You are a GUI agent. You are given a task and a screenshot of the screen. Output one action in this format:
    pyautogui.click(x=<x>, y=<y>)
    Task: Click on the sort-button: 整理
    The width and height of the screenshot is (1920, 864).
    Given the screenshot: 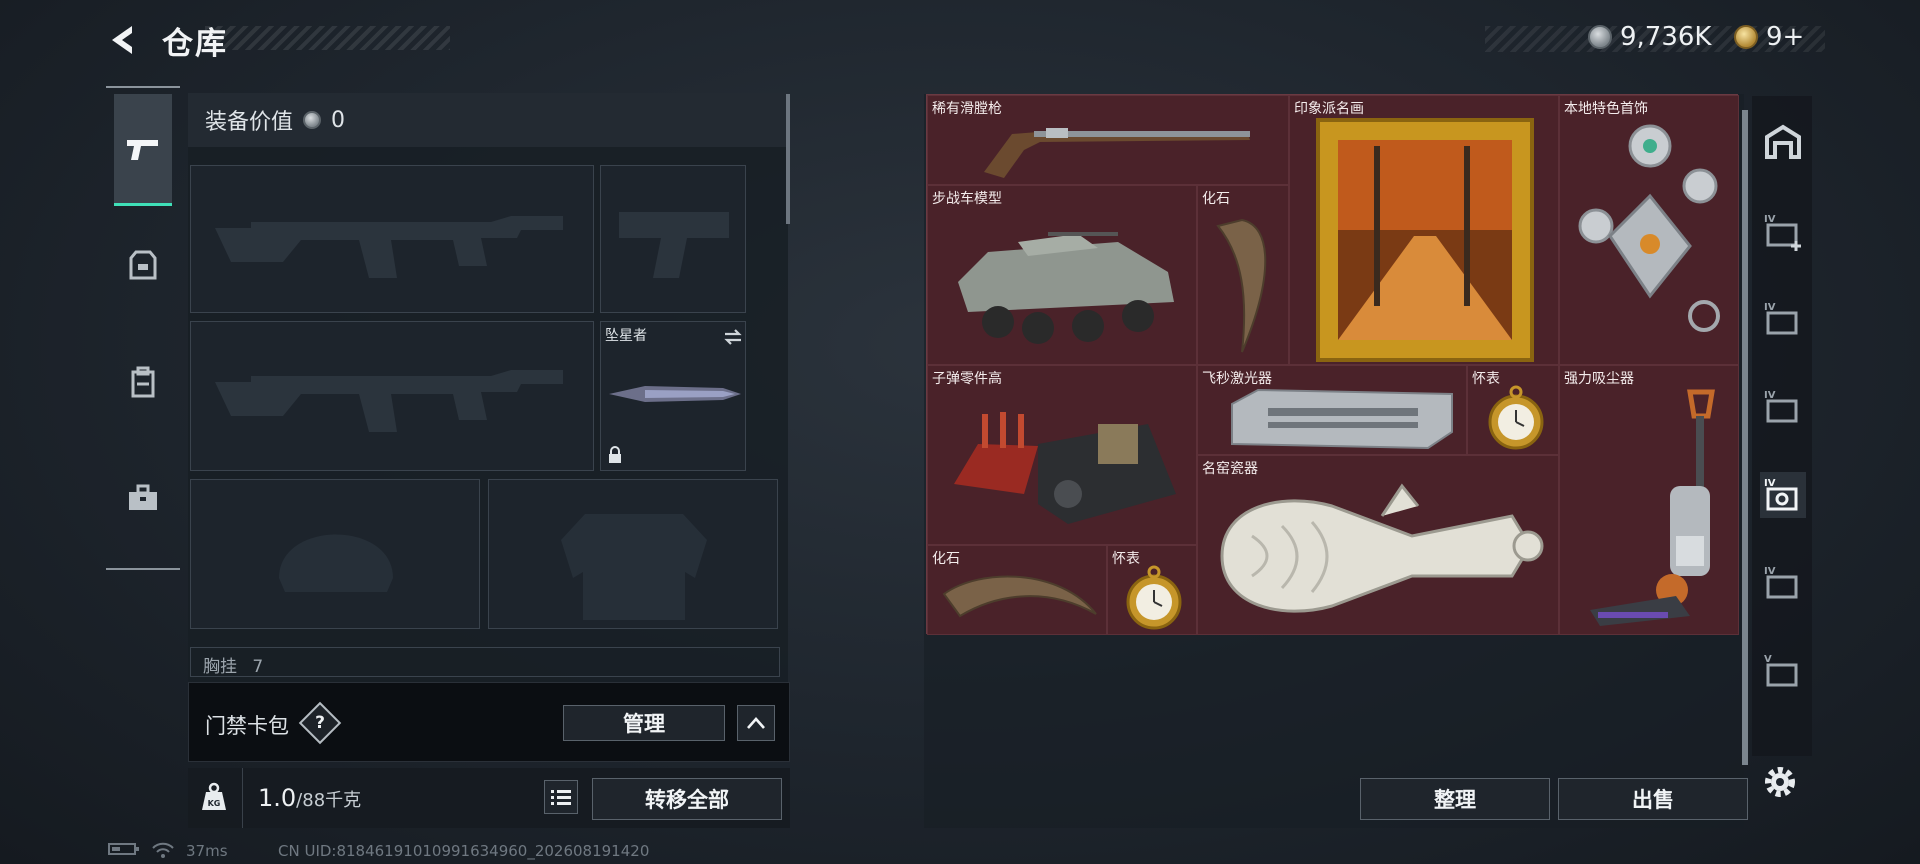 What is the action you would take?
    pyautogui.click(x=1455, y=799)
    